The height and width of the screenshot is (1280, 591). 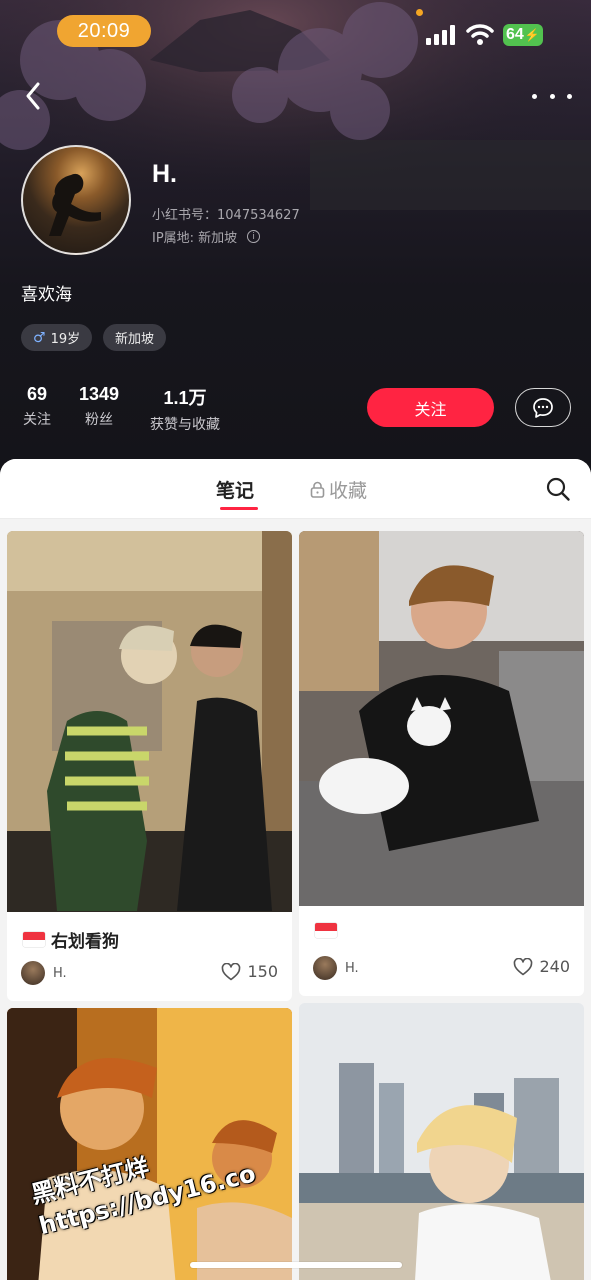 What do you see at coordinates (317, 489) in the screenshot?
I see `lock-icon` at bounding box center [317, 489].